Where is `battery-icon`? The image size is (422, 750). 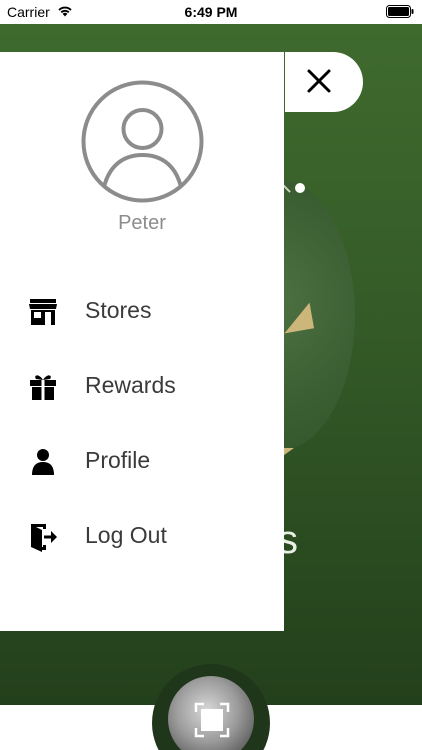 battery-icon is located at coordinates (400, 11).